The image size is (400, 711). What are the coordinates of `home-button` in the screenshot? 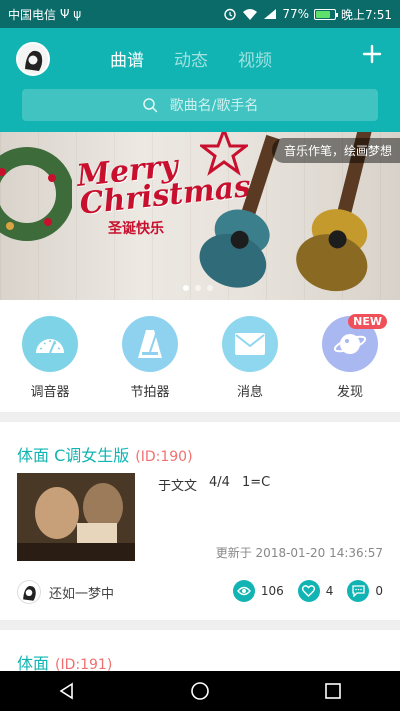 It's located at (200, 691).